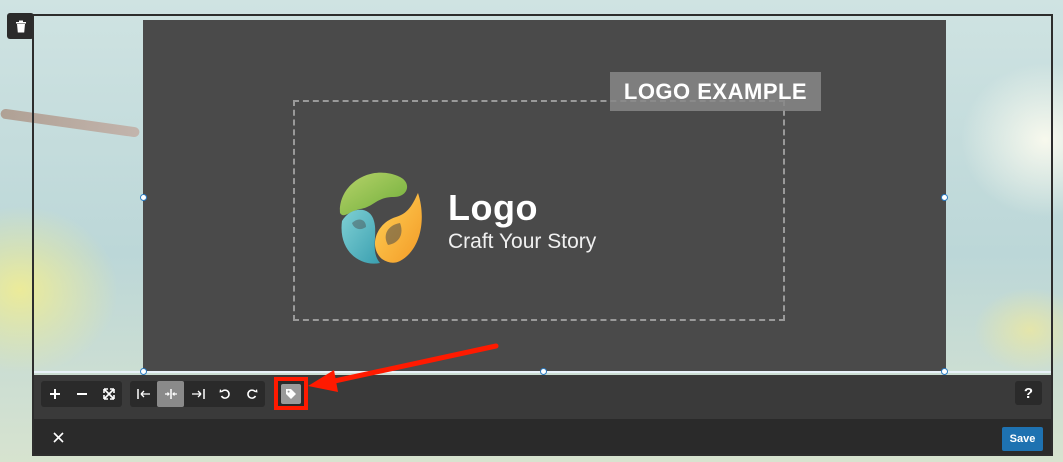 This screenshot has width=1063, height=462. I want to click on logo-mark-icon, so click(380, 218).